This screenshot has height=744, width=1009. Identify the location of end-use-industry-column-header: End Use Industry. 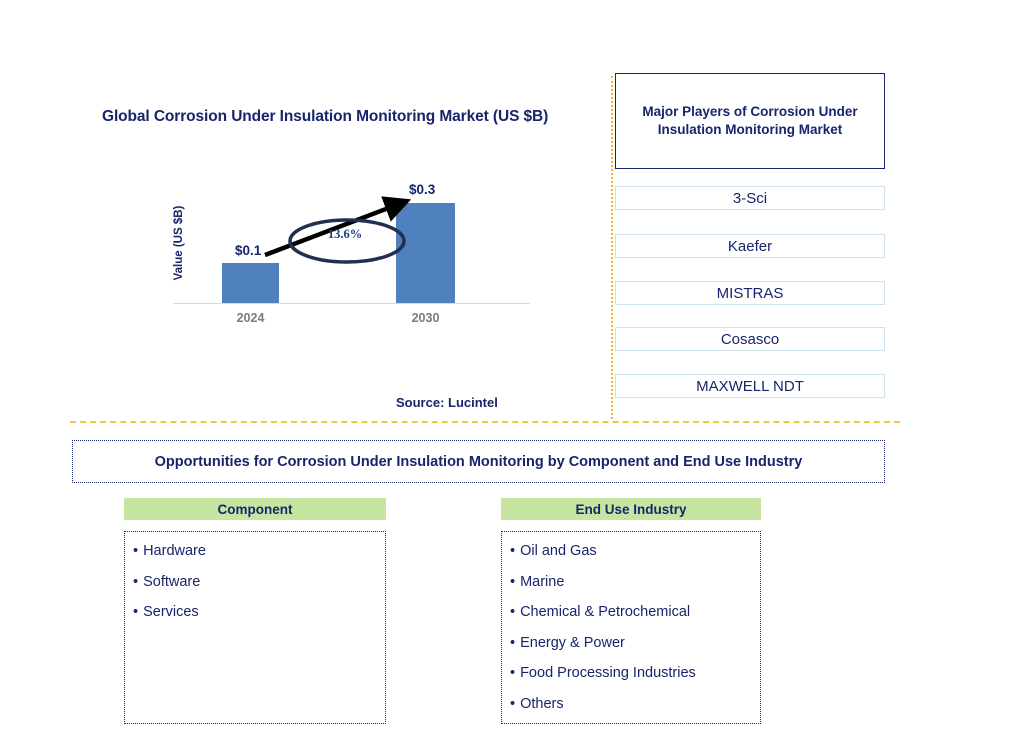
(631, 509).